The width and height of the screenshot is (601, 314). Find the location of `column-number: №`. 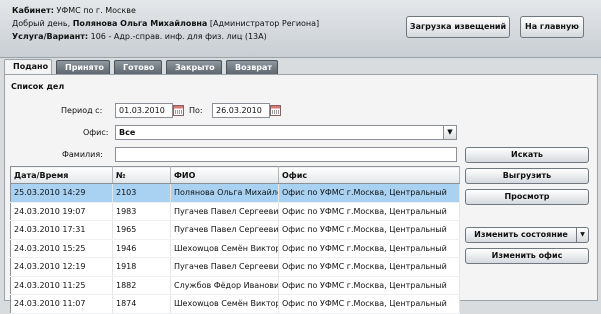

column-number: № is located at coordinates (141, 175).